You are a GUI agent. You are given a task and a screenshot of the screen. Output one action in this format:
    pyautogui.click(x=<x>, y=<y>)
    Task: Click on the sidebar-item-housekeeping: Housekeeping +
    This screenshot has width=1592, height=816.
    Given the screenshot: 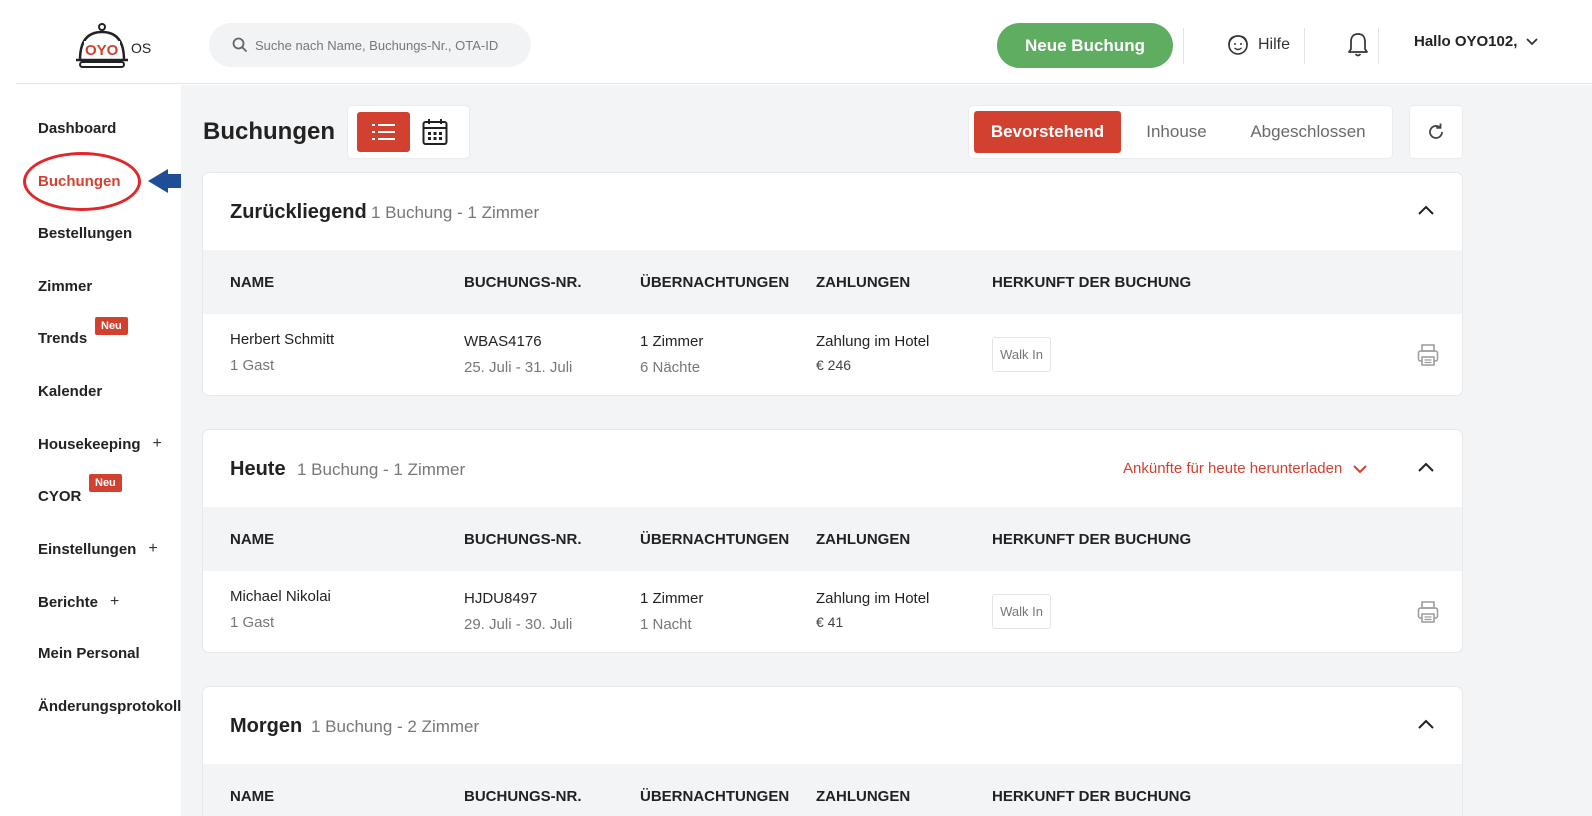 What is the action you would take?
    pyautogui.click(x=100, y=444)
    